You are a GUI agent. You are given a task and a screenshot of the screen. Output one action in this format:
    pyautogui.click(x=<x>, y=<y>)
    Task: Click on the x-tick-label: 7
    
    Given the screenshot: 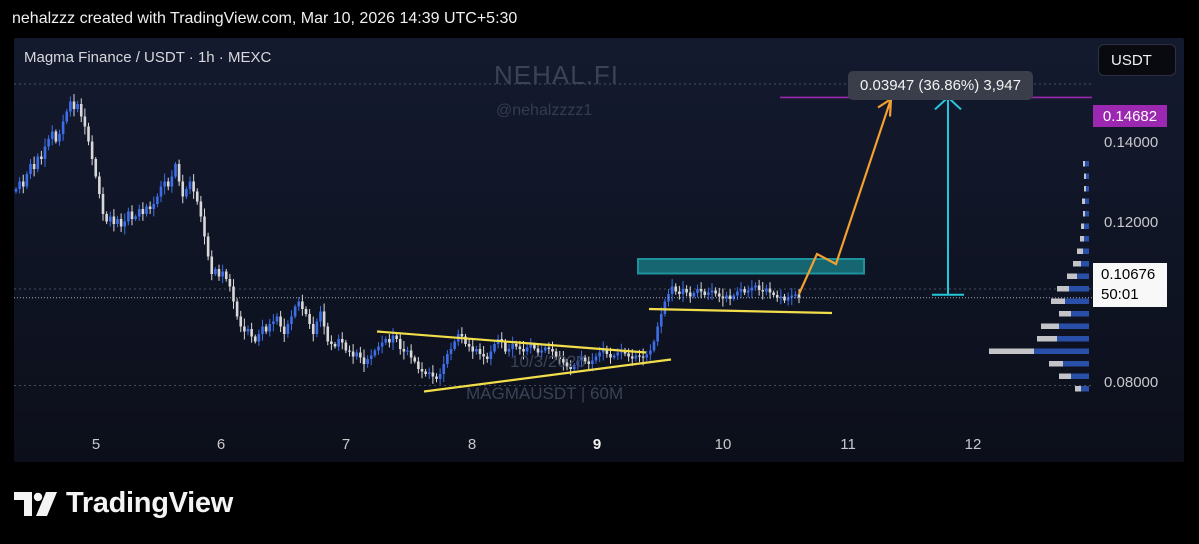 What is the action you would take?
    pyautogui.click(x=346, y=444)
    